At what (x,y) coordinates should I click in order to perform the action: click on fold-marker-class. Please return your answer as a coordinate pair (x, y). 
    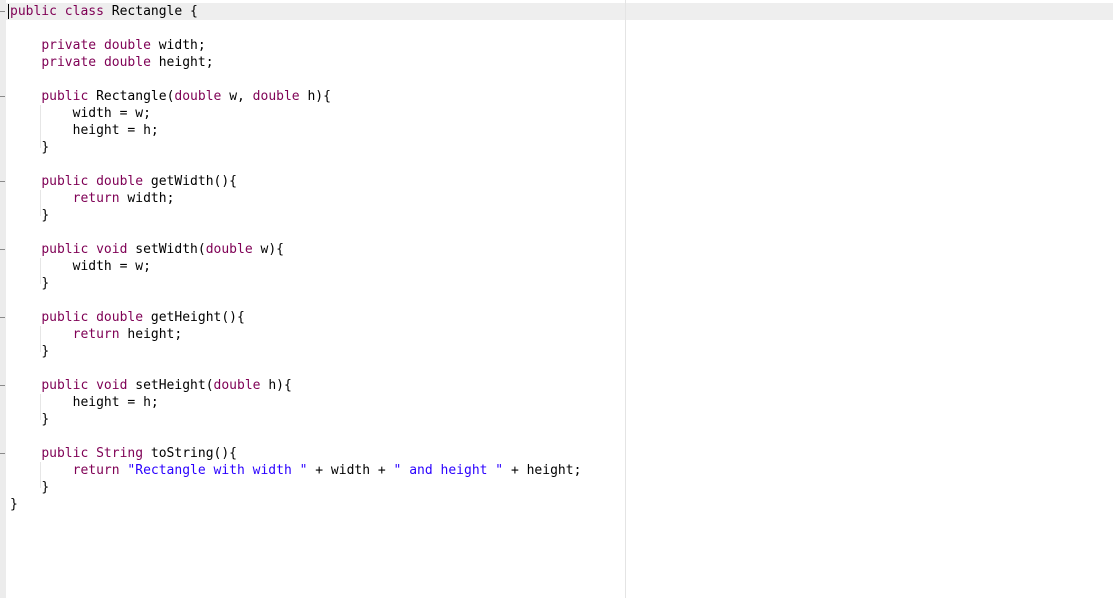
    Looking at the image, I should click on (2, 11).